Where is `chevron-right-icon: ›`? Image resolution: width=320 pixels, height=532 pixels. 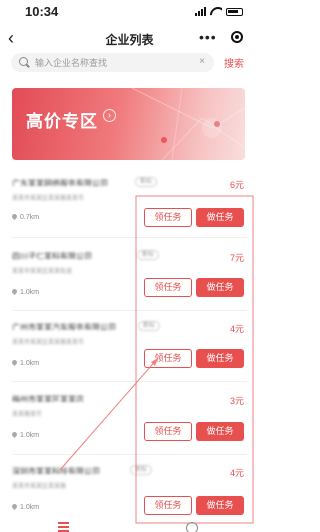 chevron-right-icon: › is located at coordinates (109, 115).